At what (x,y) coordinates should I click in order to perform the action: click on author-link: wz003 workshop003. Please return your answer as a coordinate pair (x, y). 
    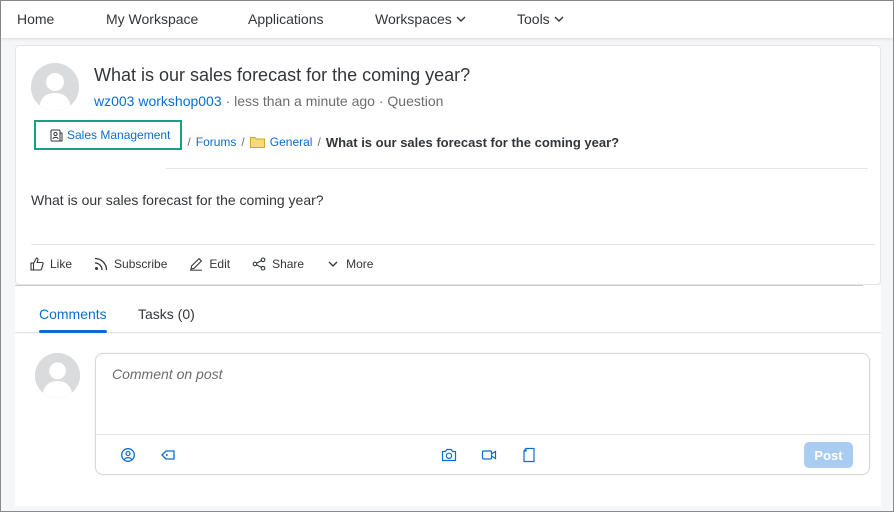
    Looking at the image, I should click on (158, 101).